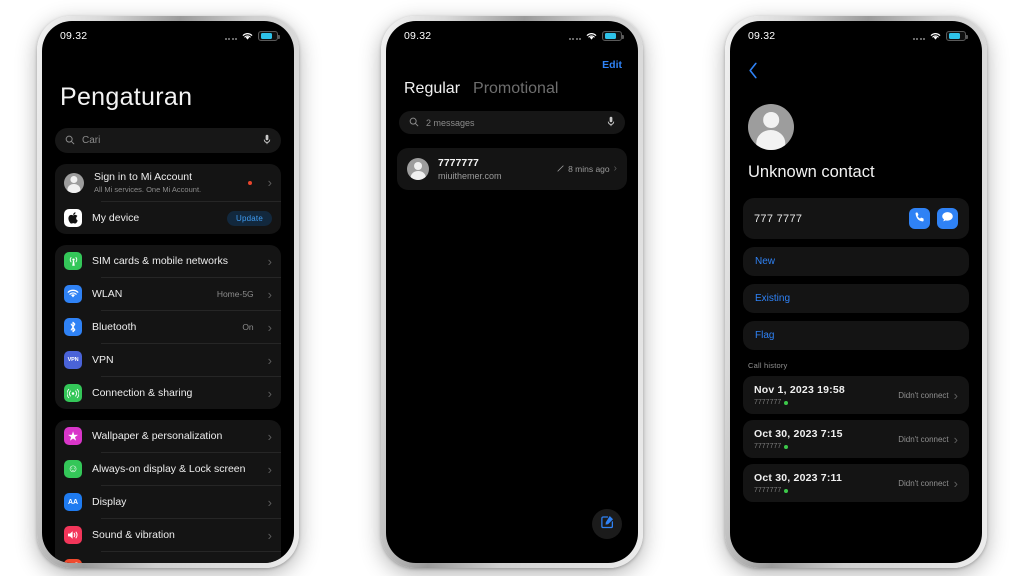  I want to click on back-chevron-icon, so click(753, 72).